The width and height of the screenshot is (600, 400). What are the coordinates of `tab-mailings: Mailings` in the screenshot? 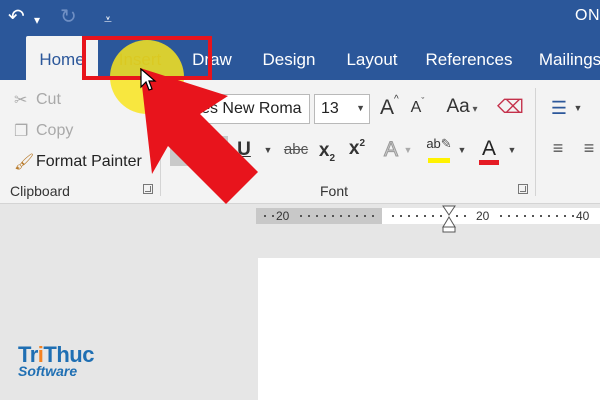 It's located at (567, 58).